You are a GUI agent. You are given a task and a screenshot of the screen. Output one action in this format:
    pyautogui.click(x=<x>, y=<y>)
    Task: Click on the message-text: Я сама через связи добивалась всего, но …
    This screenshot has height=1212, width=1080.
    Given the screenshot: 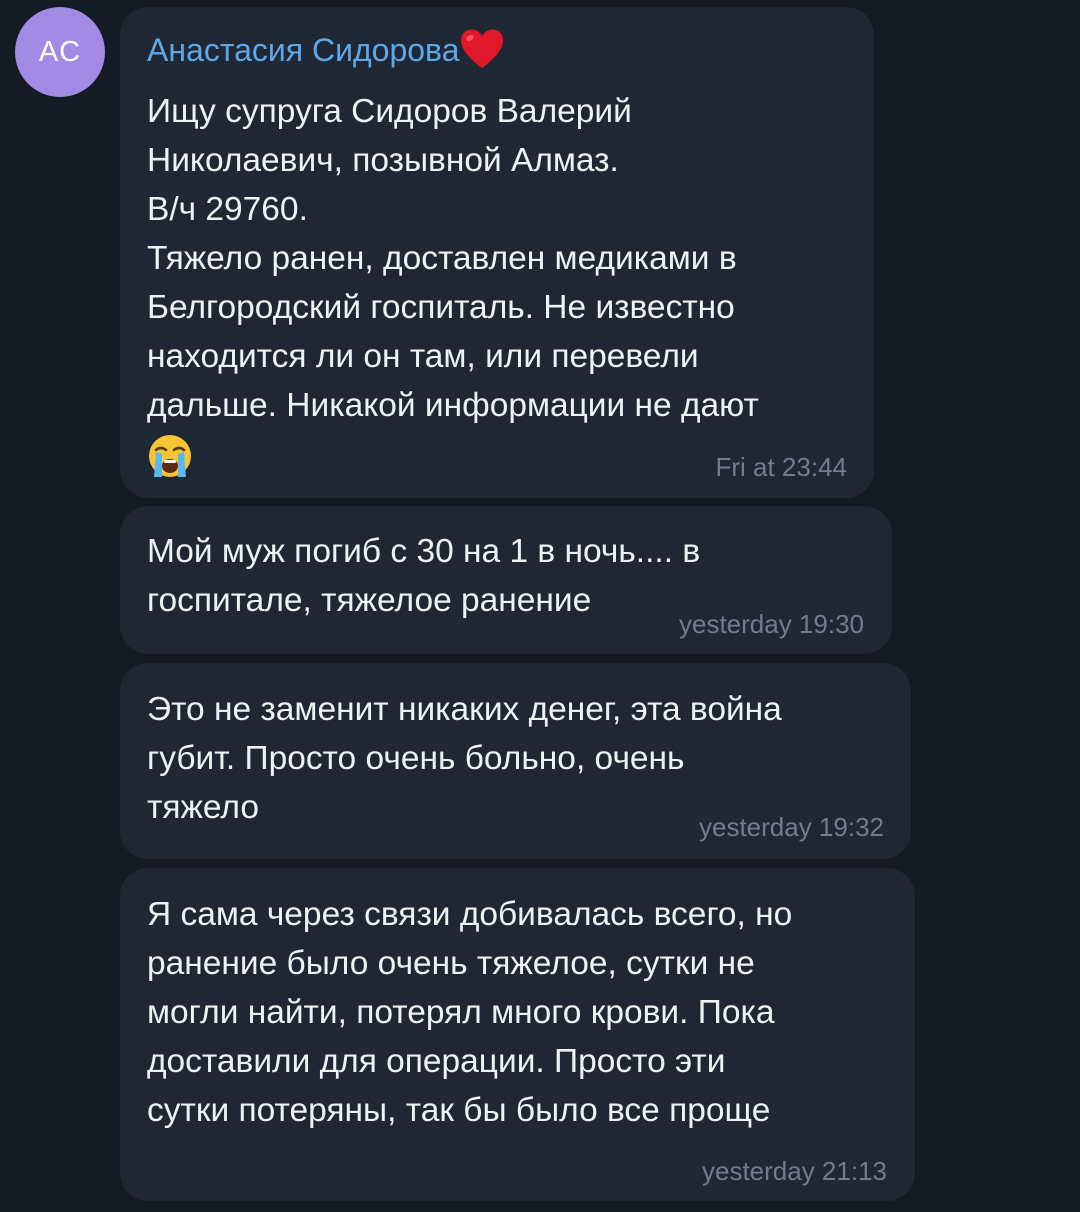 What is the action you would take?
    pyautogui.click(x=469, y=1012)
    